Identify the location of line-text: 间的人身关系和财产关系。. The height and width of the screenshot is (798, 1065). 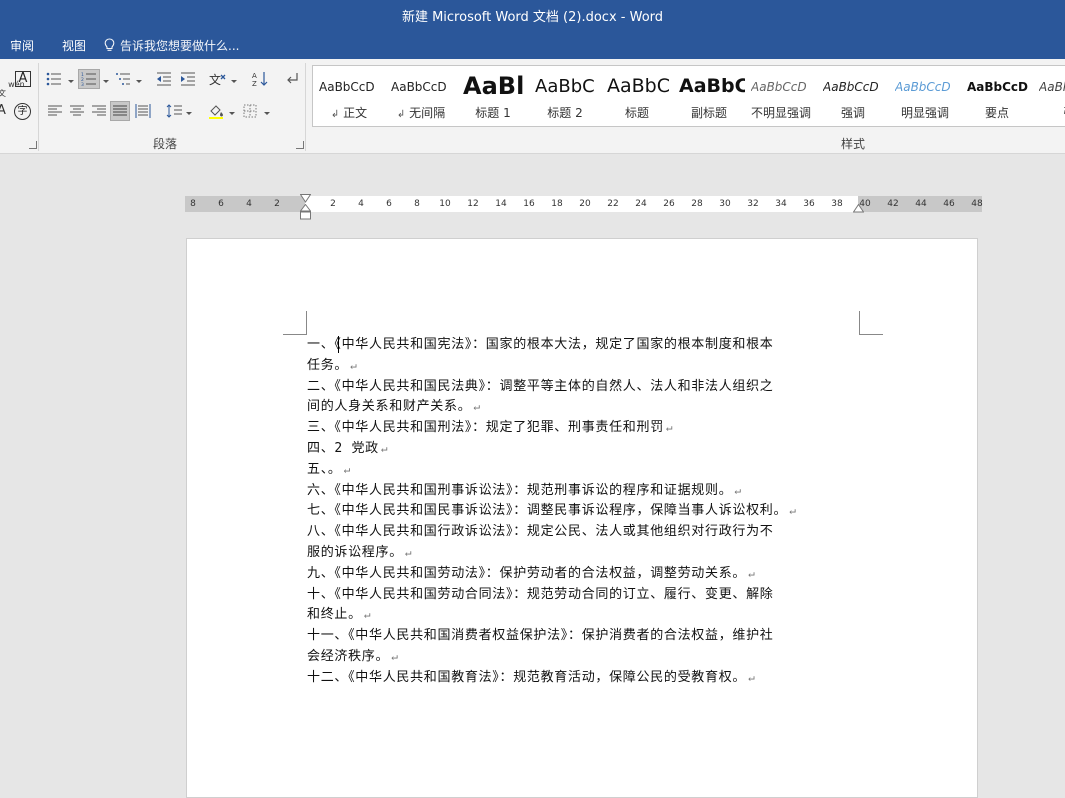
(389, 407).